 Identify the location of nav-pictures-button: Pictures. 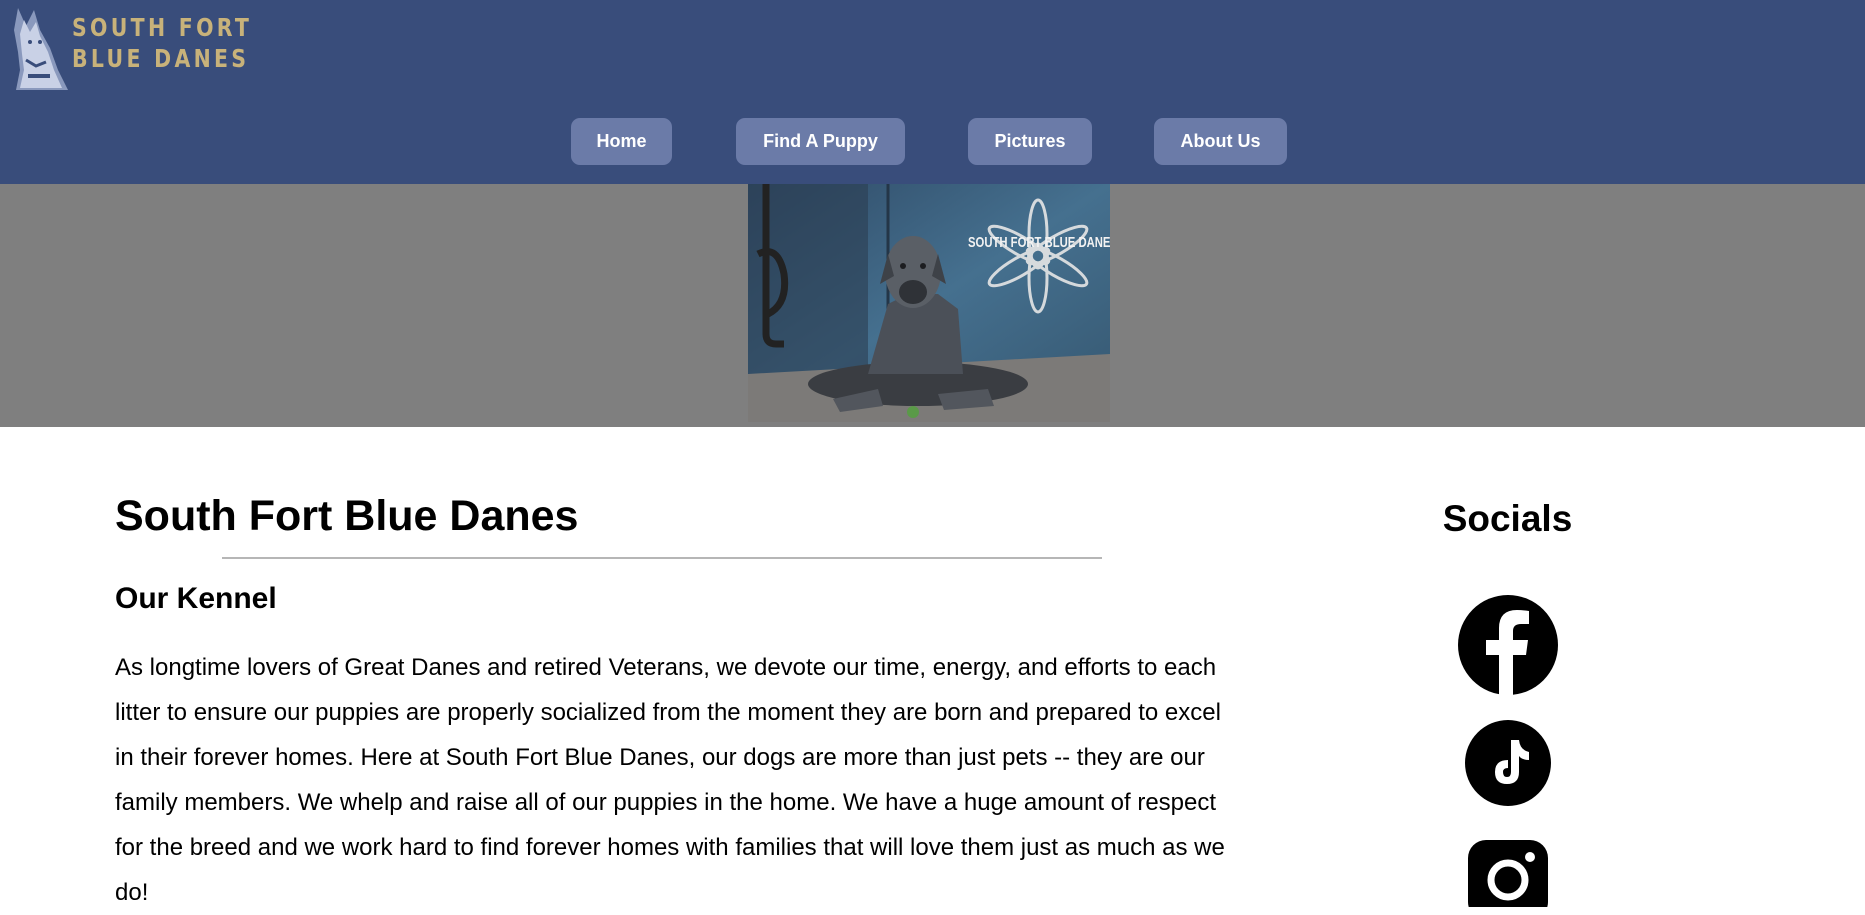
(1030, 141).